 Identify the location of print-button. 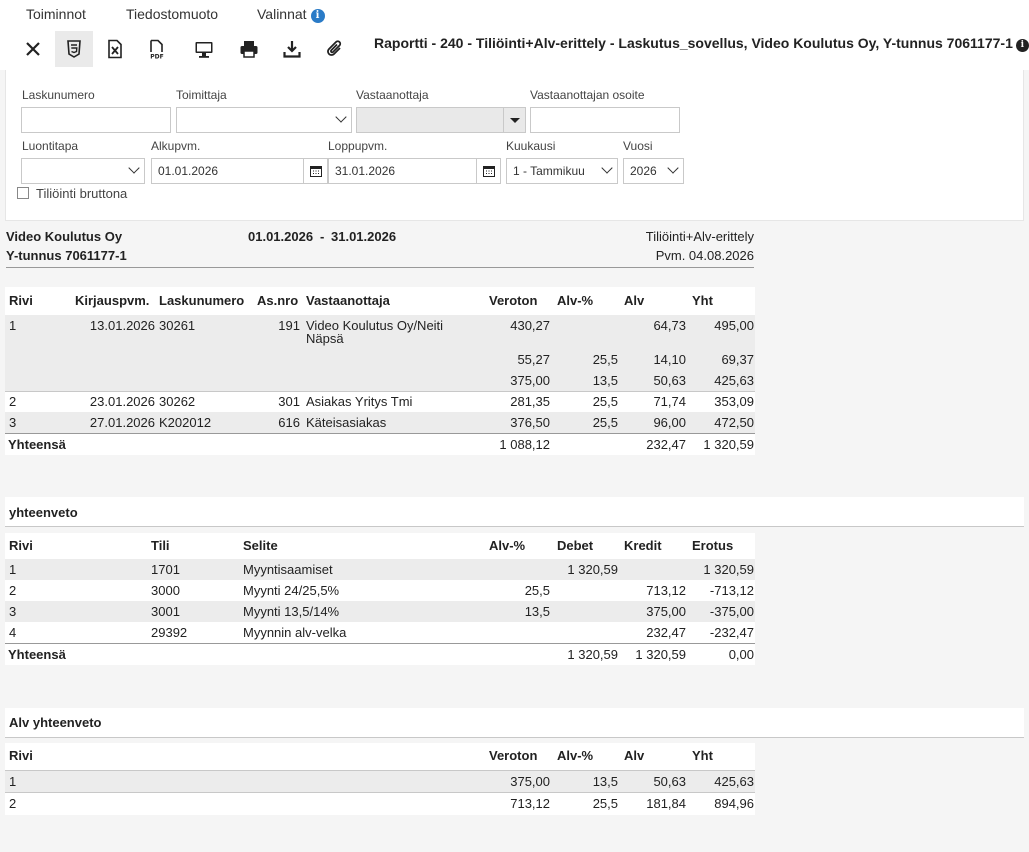
(249, 49).